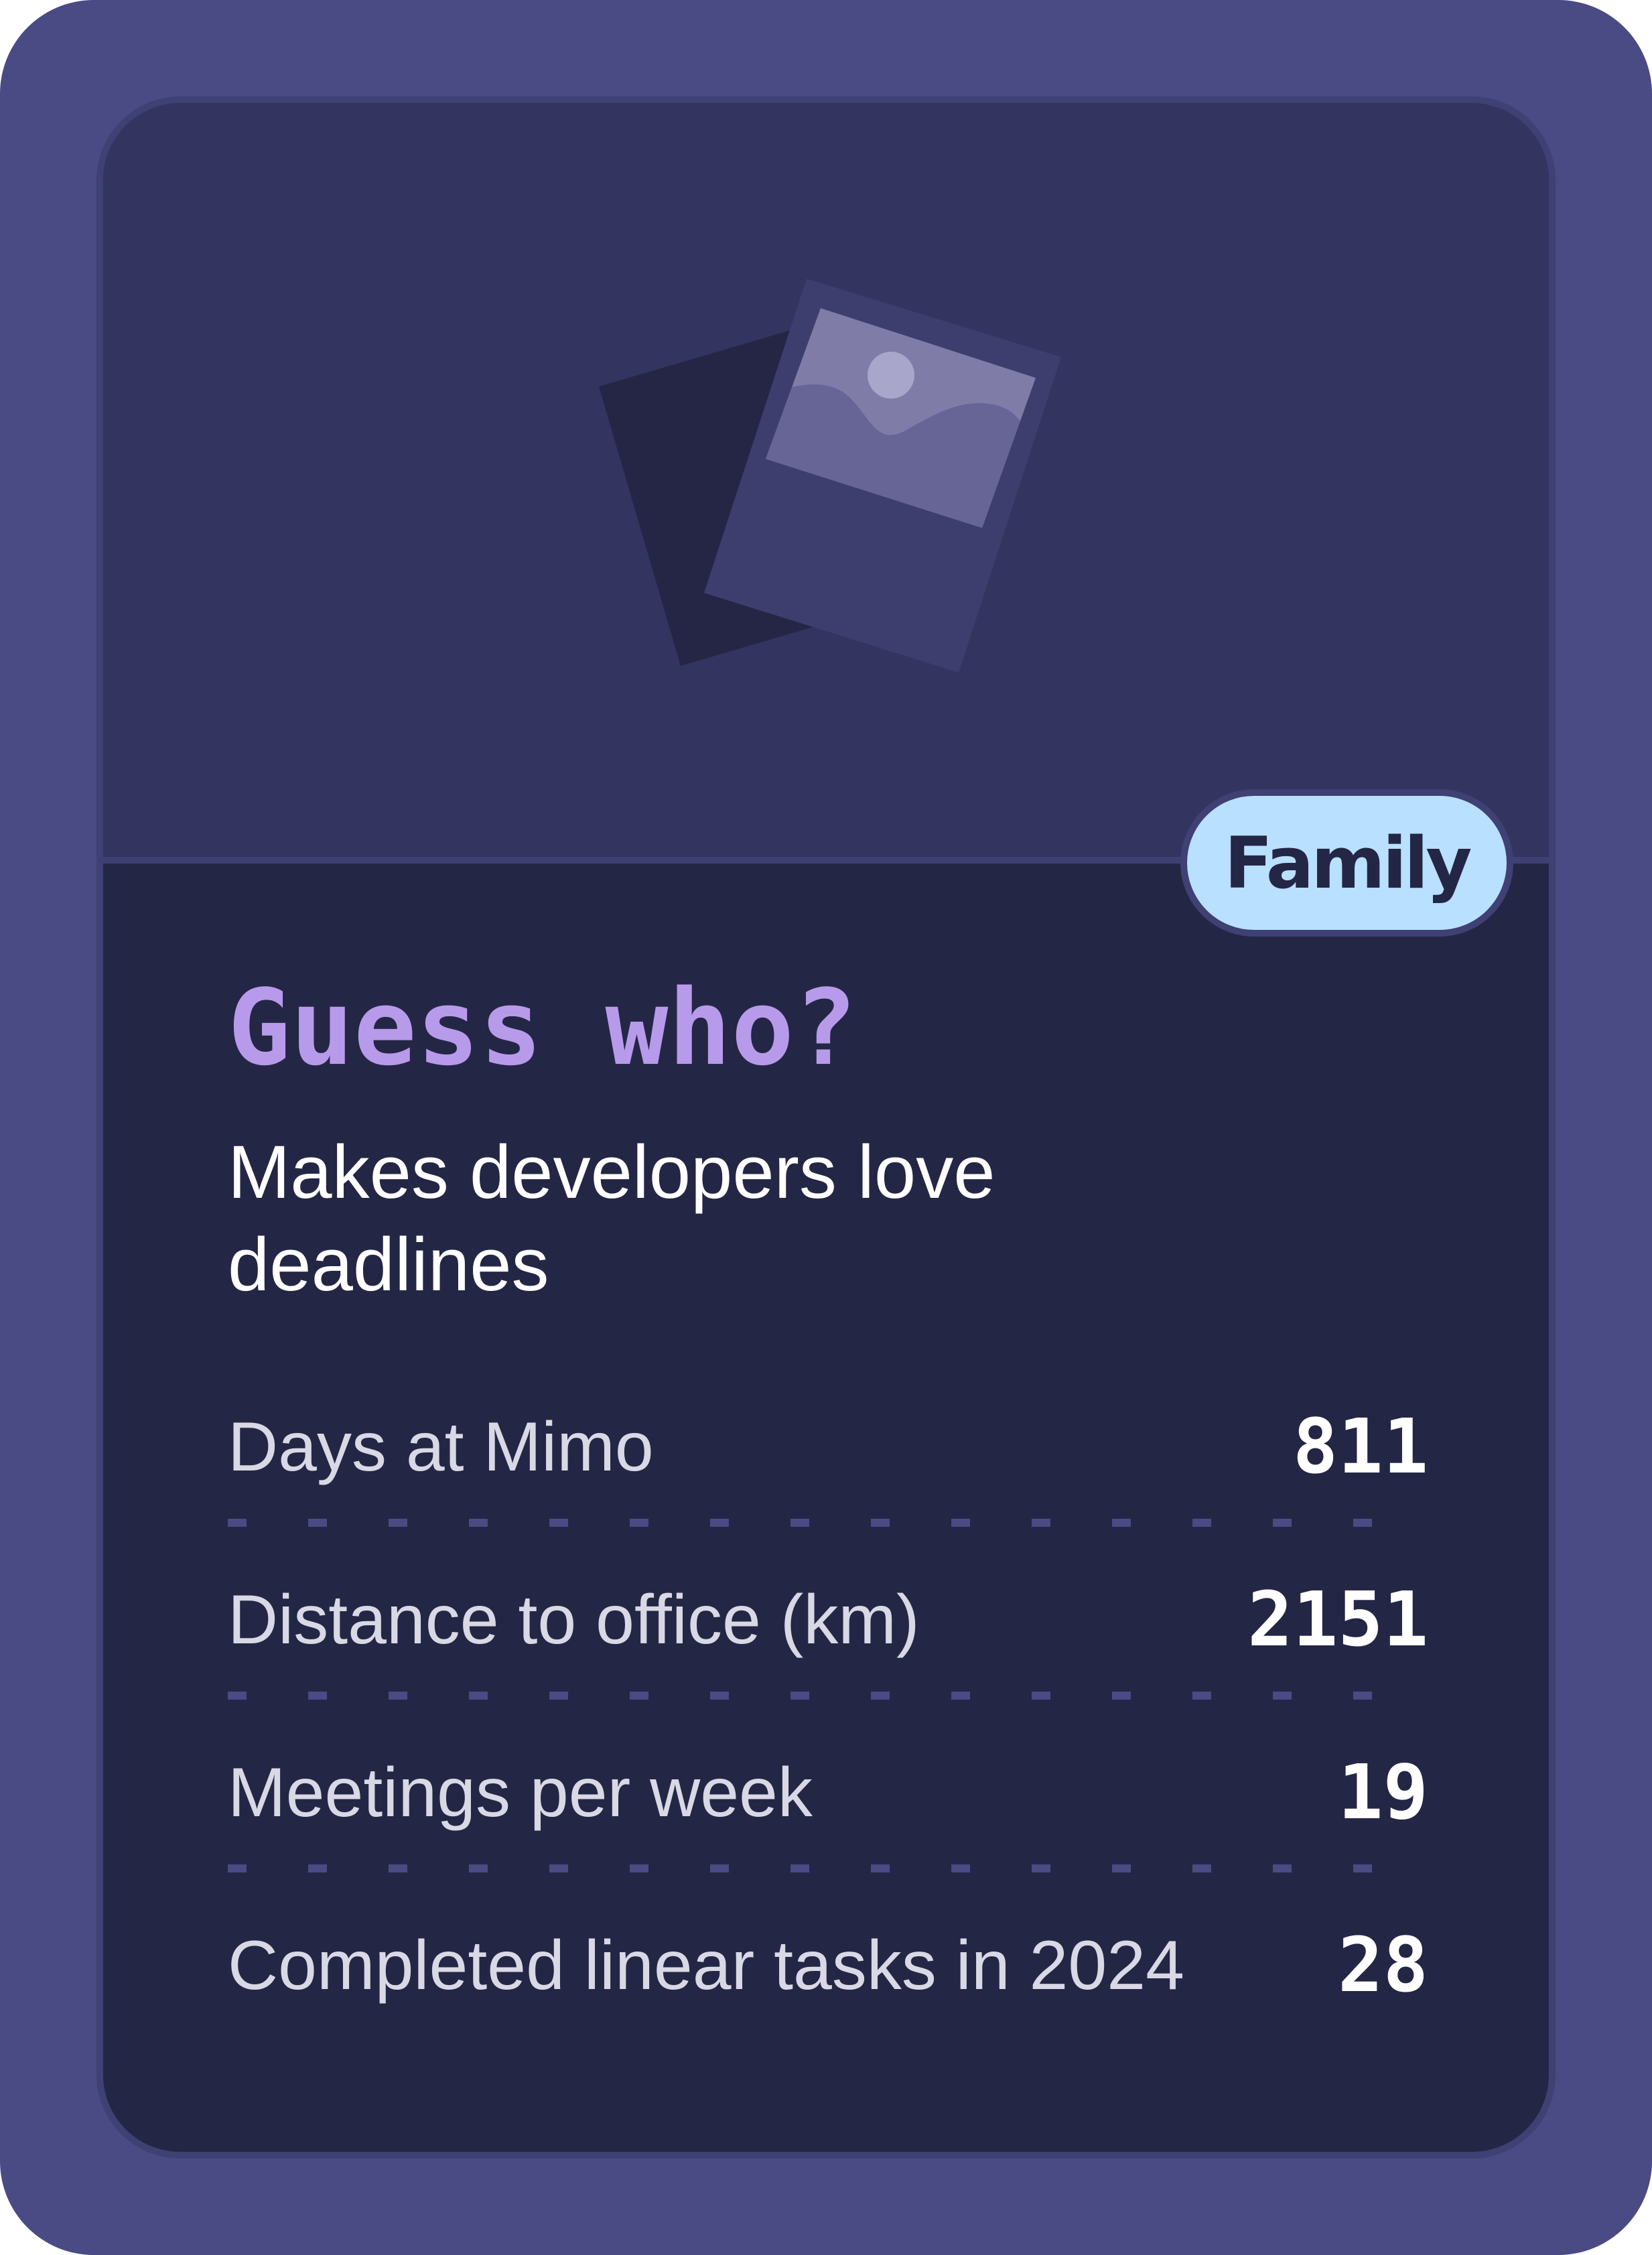 This screenshot has height=2255, width=1652. I want to click on stat-row-days-at-mimo: Days at Mimo 811, so click(828, 1493).